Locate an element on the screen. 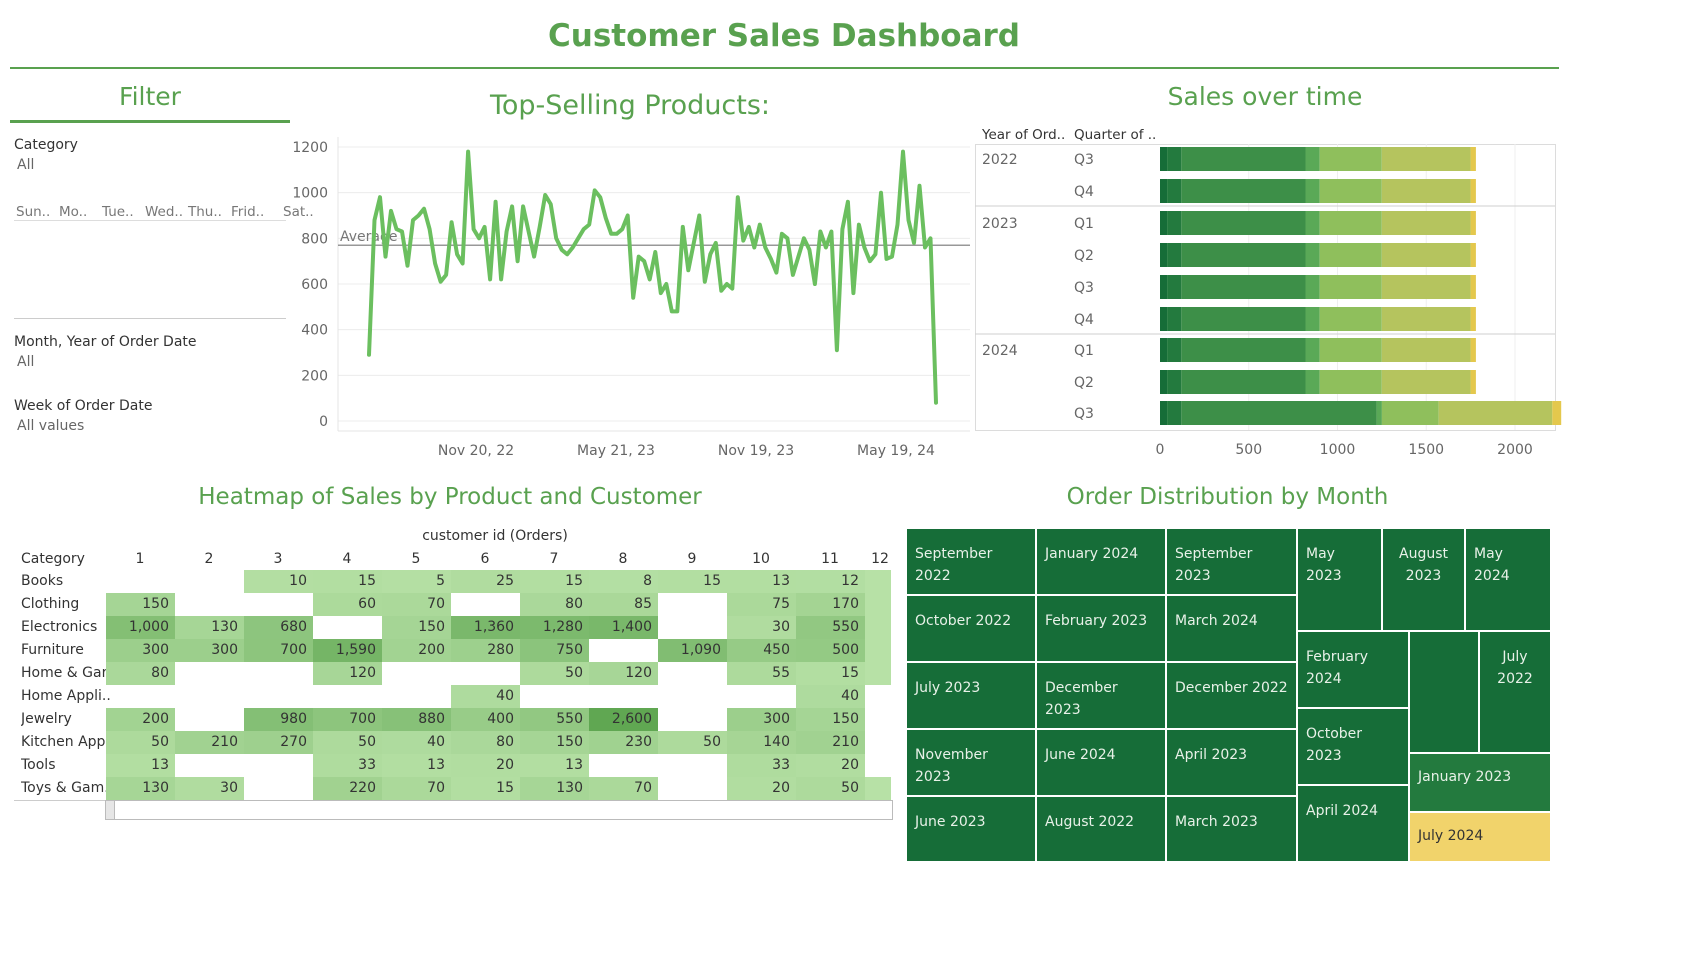 The image size is (1706, 959). treemap-cell: June 2023 is located at coordinates (971, 829).